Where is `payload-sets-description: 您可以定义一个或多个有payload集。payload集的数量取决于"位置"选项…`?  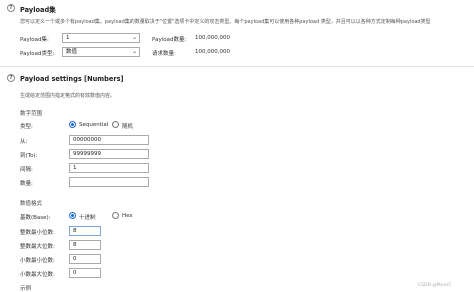
payload-sets-description: 您可以定义一个或多个有payload集。payload集的数量取决于"位置"选项… is located at coordinates (225, 22).